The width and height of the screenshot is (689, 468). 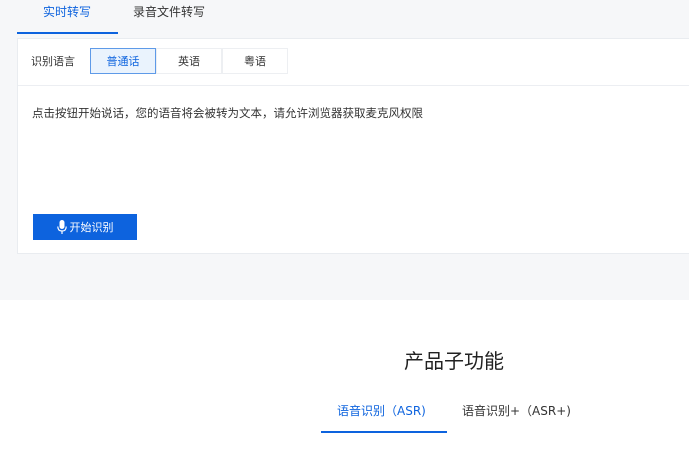 What do you see at coordinates (454, 361) in the screenshot?
I see `section-title: 产品子功能` at bounding box center [454, 361].